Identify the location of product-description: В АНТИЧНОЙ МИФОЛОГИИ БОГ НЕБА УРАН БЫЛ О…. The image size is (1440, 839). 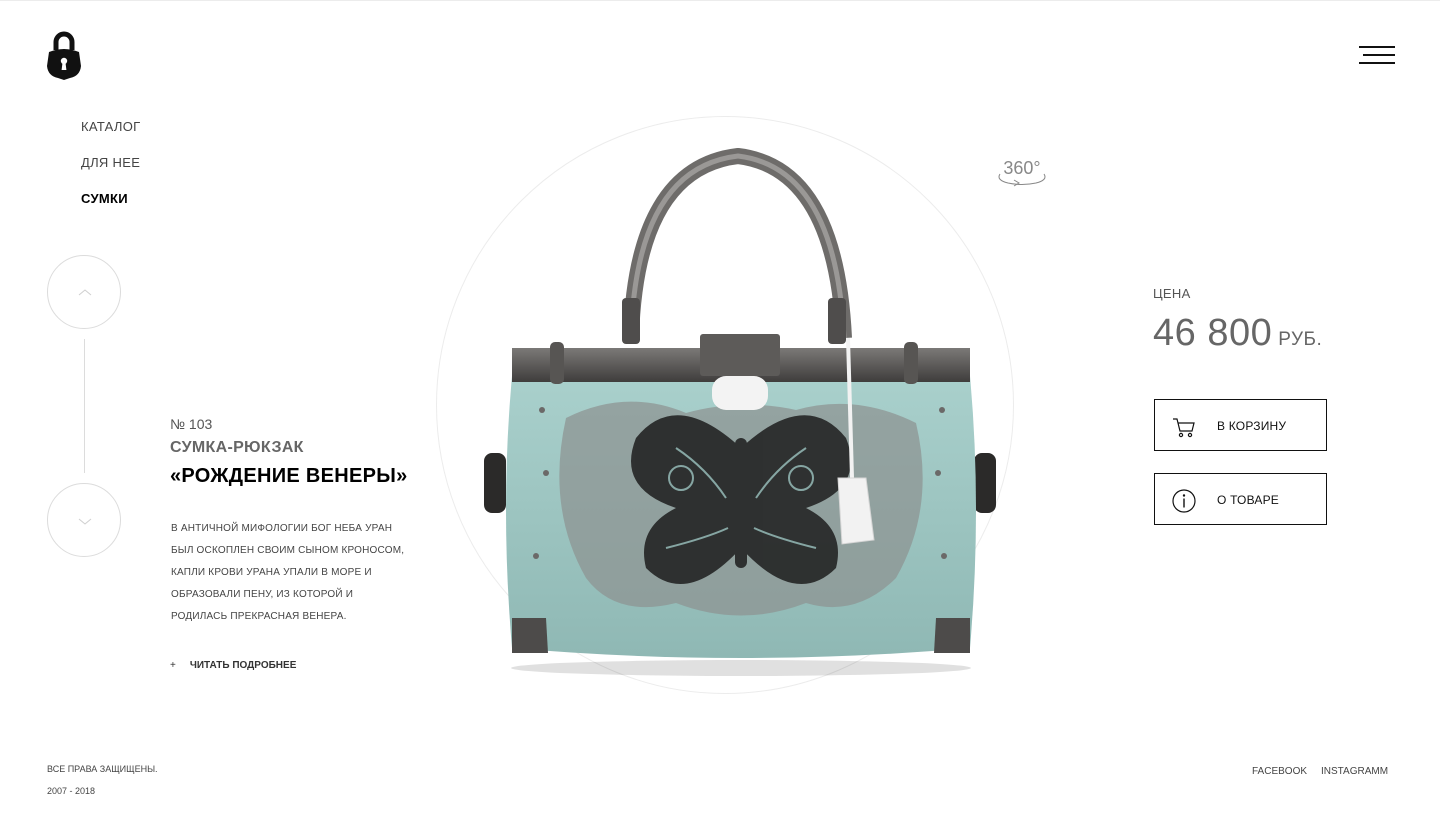
(288, 572).